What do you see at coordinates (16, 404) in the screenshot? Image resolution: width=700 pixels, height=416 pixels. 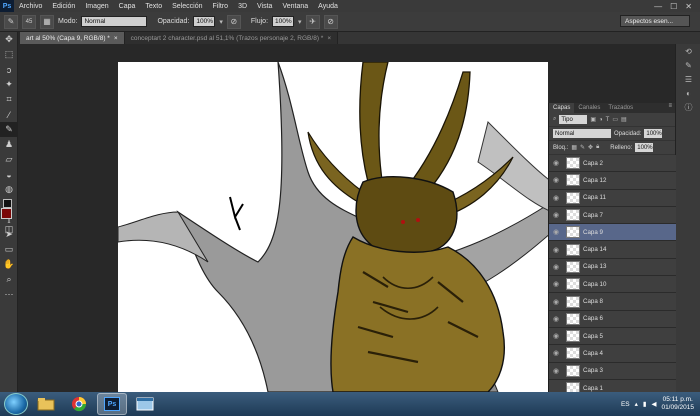 I see `start-button` at bounding box center [16, 404].